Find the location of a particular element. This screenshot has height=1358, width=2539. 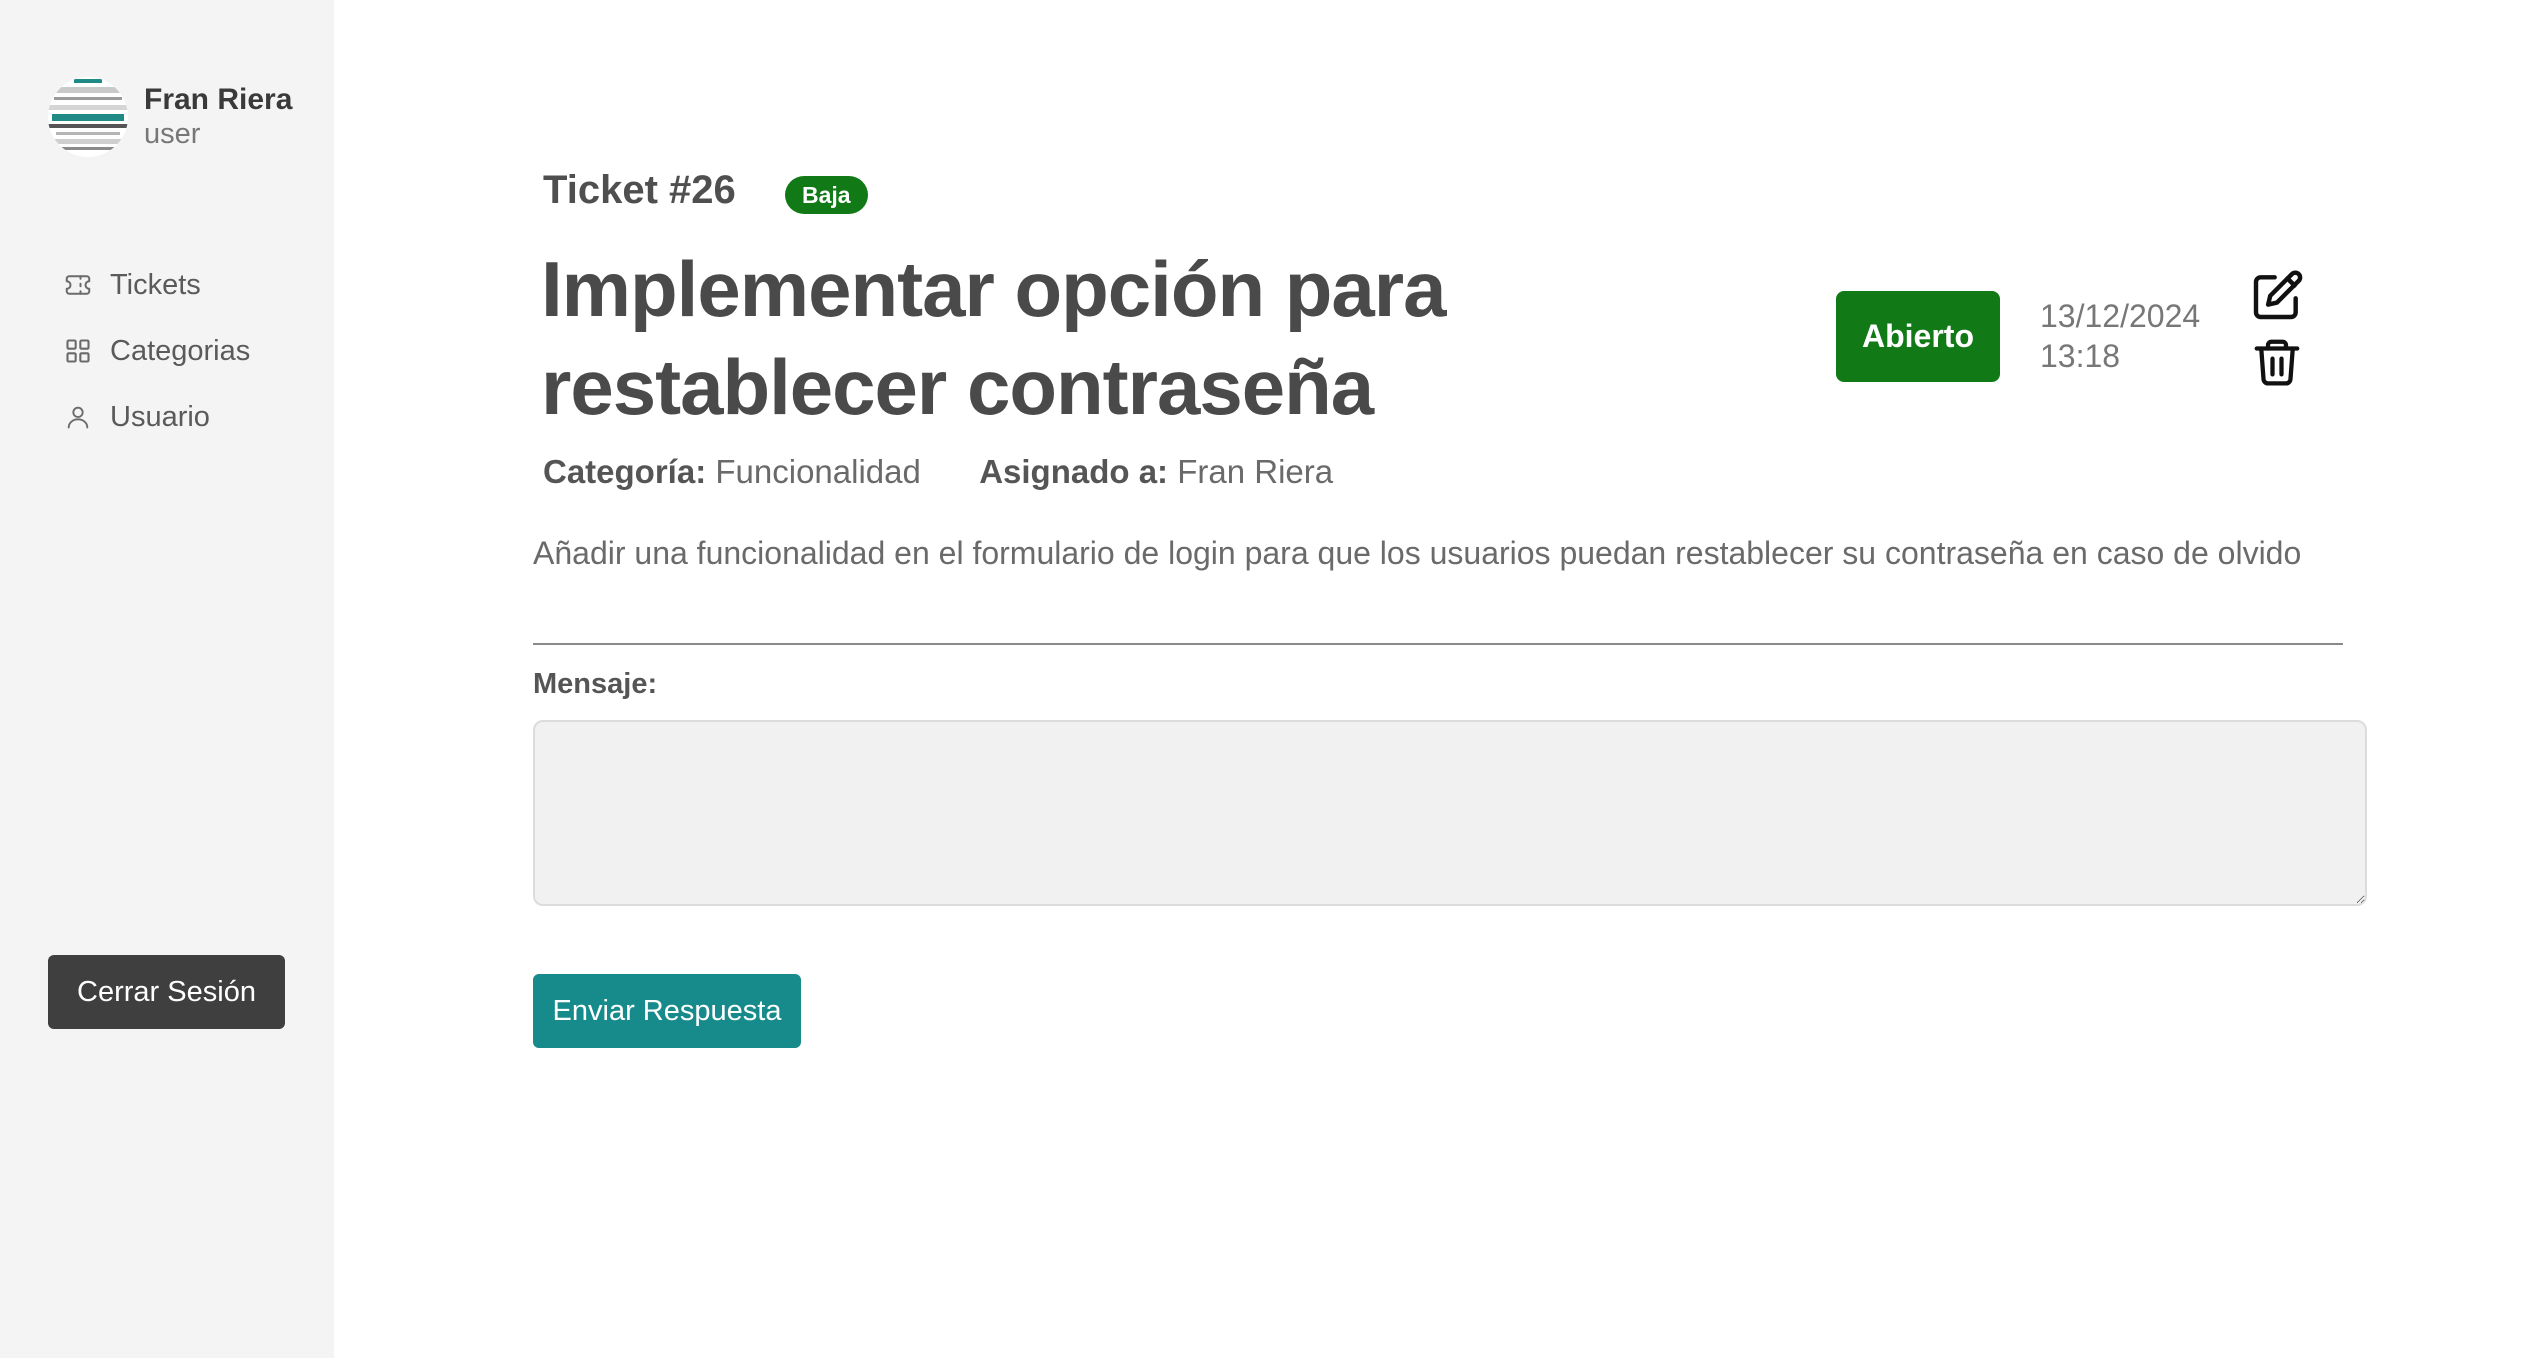

ticket-number: Ticket #26 is located at coordinates (639, 190).